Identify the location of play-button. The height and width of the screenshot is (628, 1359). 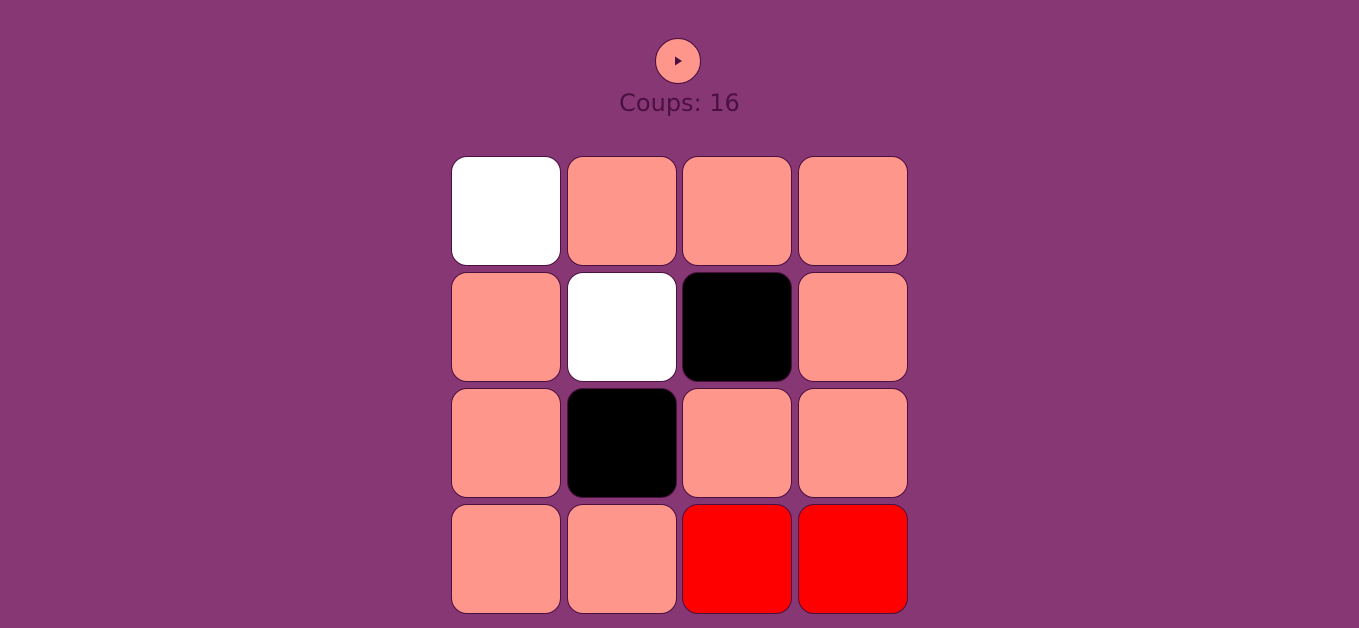
(678, 61).